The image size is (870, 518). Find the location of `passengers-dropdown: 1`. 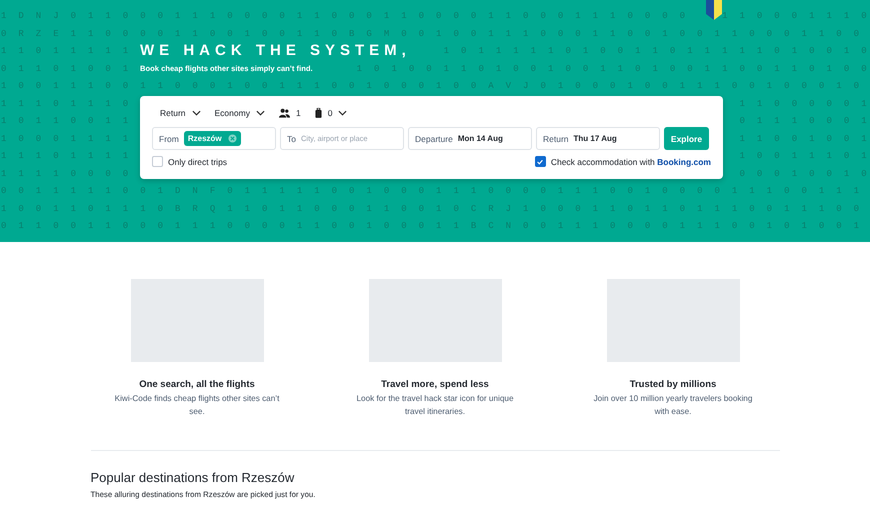

passengers-dropdown: 1 is located at coordinates (289, 113).